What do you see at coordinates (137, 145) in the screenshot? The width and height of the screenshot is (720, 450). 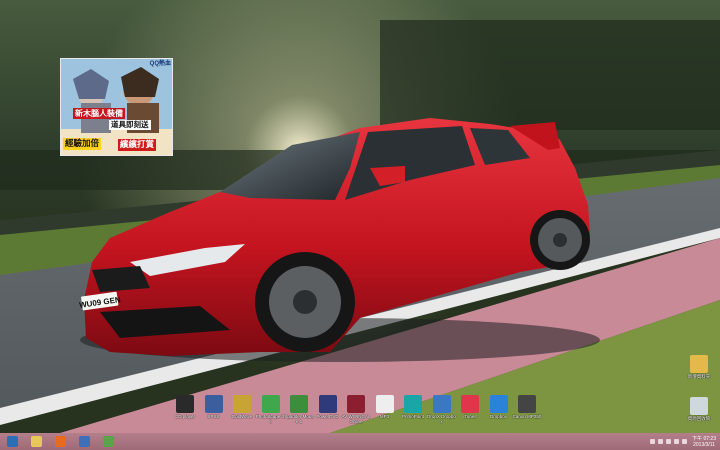 I see `advert-line: 繽繽打賞` at bounding box center [137, 145].